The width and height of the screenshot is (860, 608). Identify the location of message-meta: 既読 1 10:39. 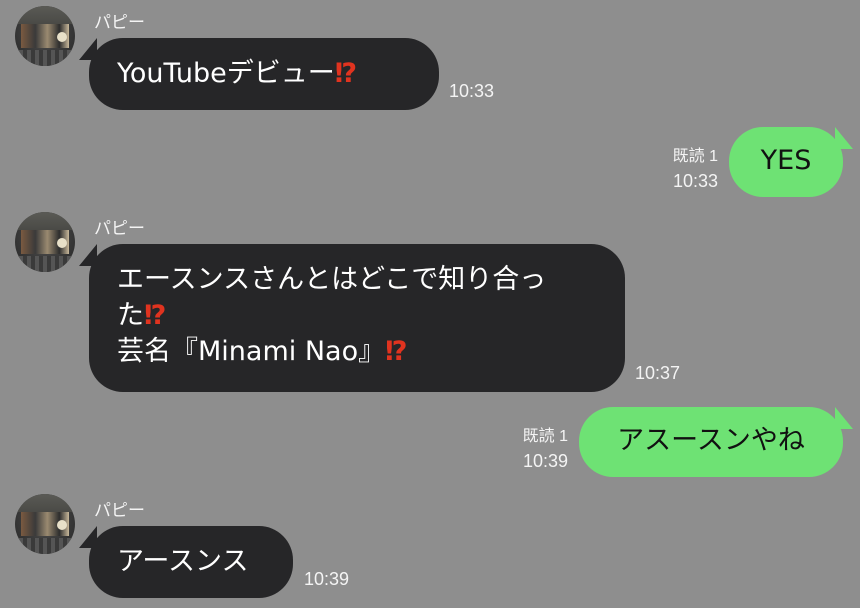
(529, 449).